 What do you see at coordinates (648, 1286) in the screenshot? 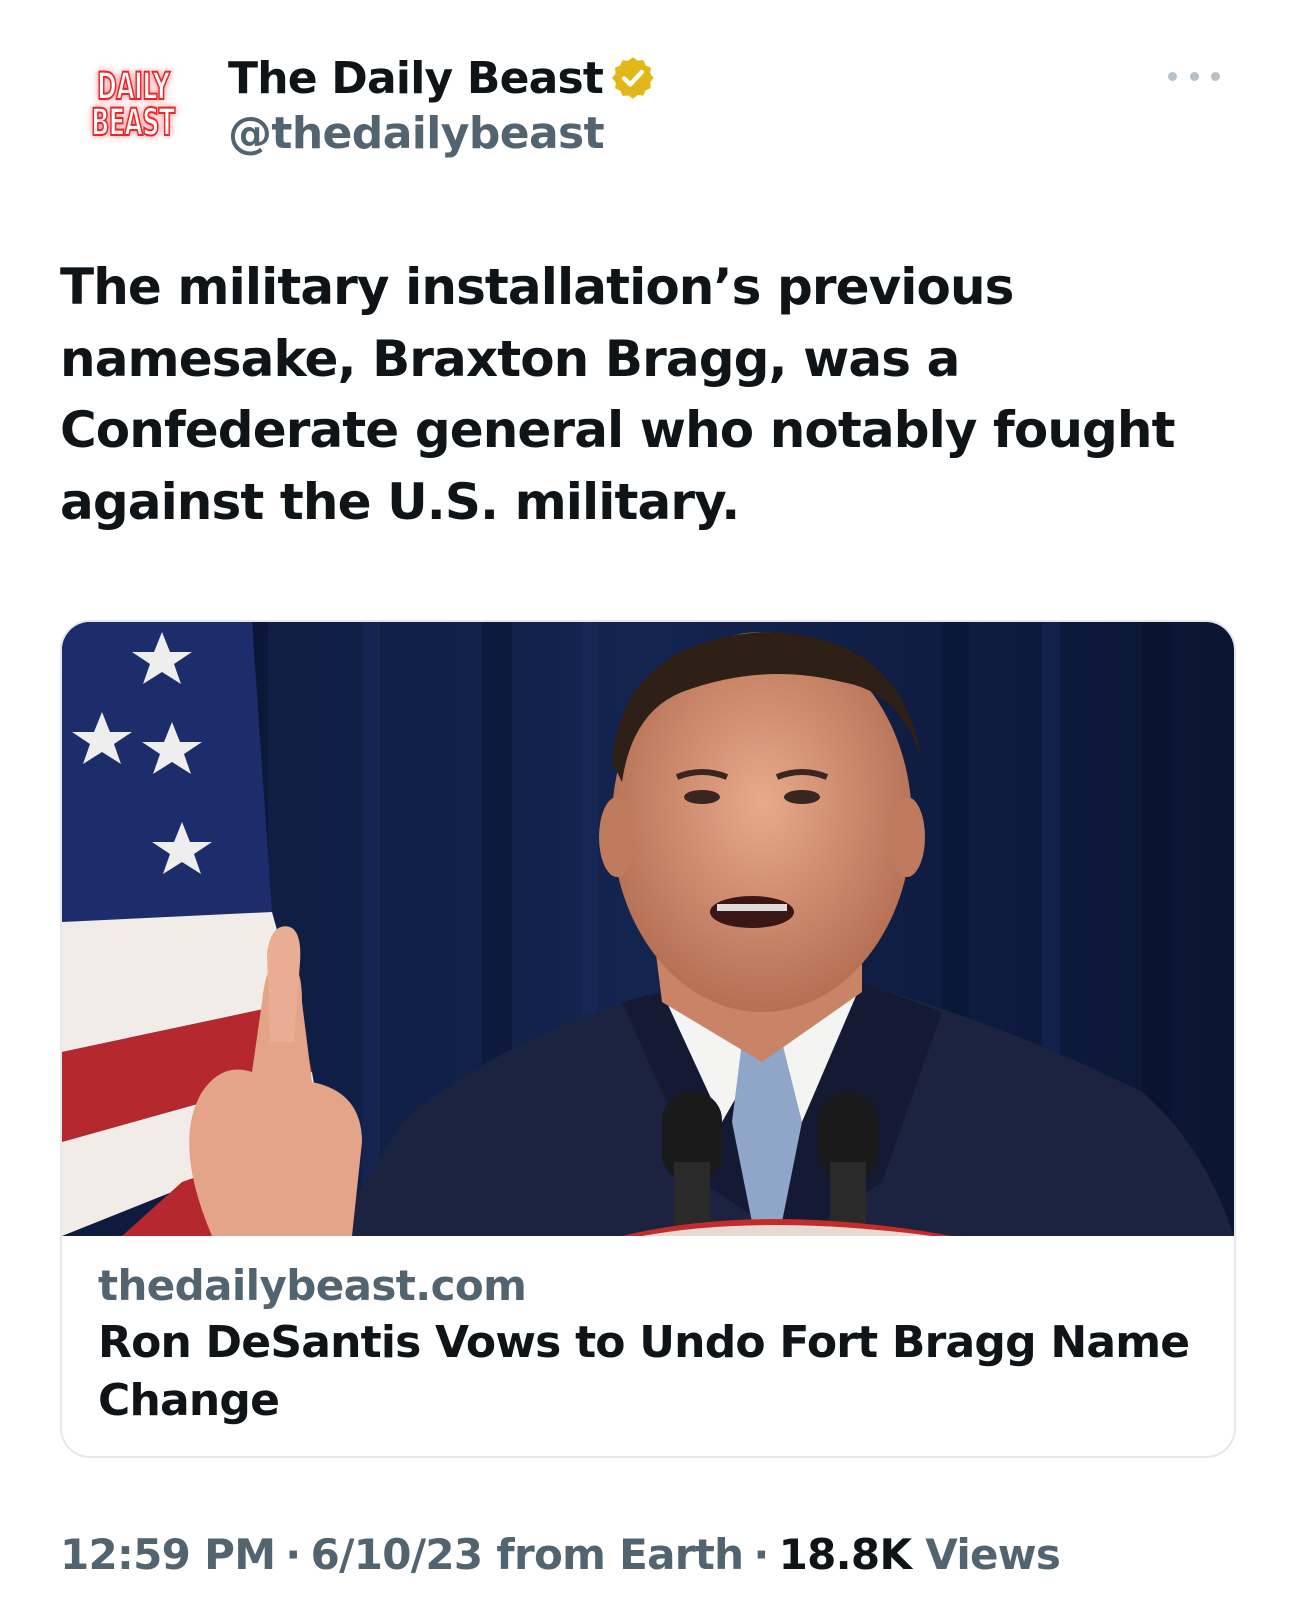
I see `card-domain: thedailybeast.com` at bounding box center [648, 1286].